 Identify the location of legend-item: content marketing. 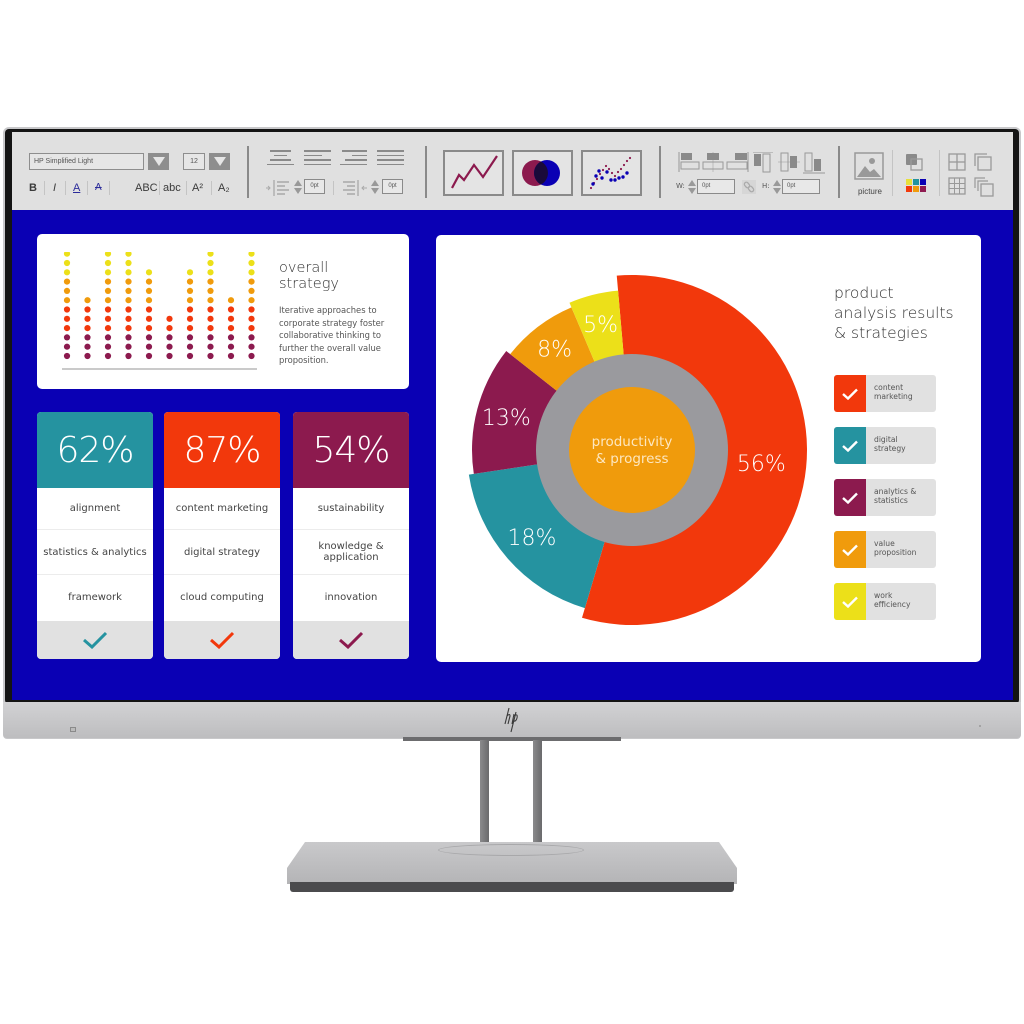
(885, 393).